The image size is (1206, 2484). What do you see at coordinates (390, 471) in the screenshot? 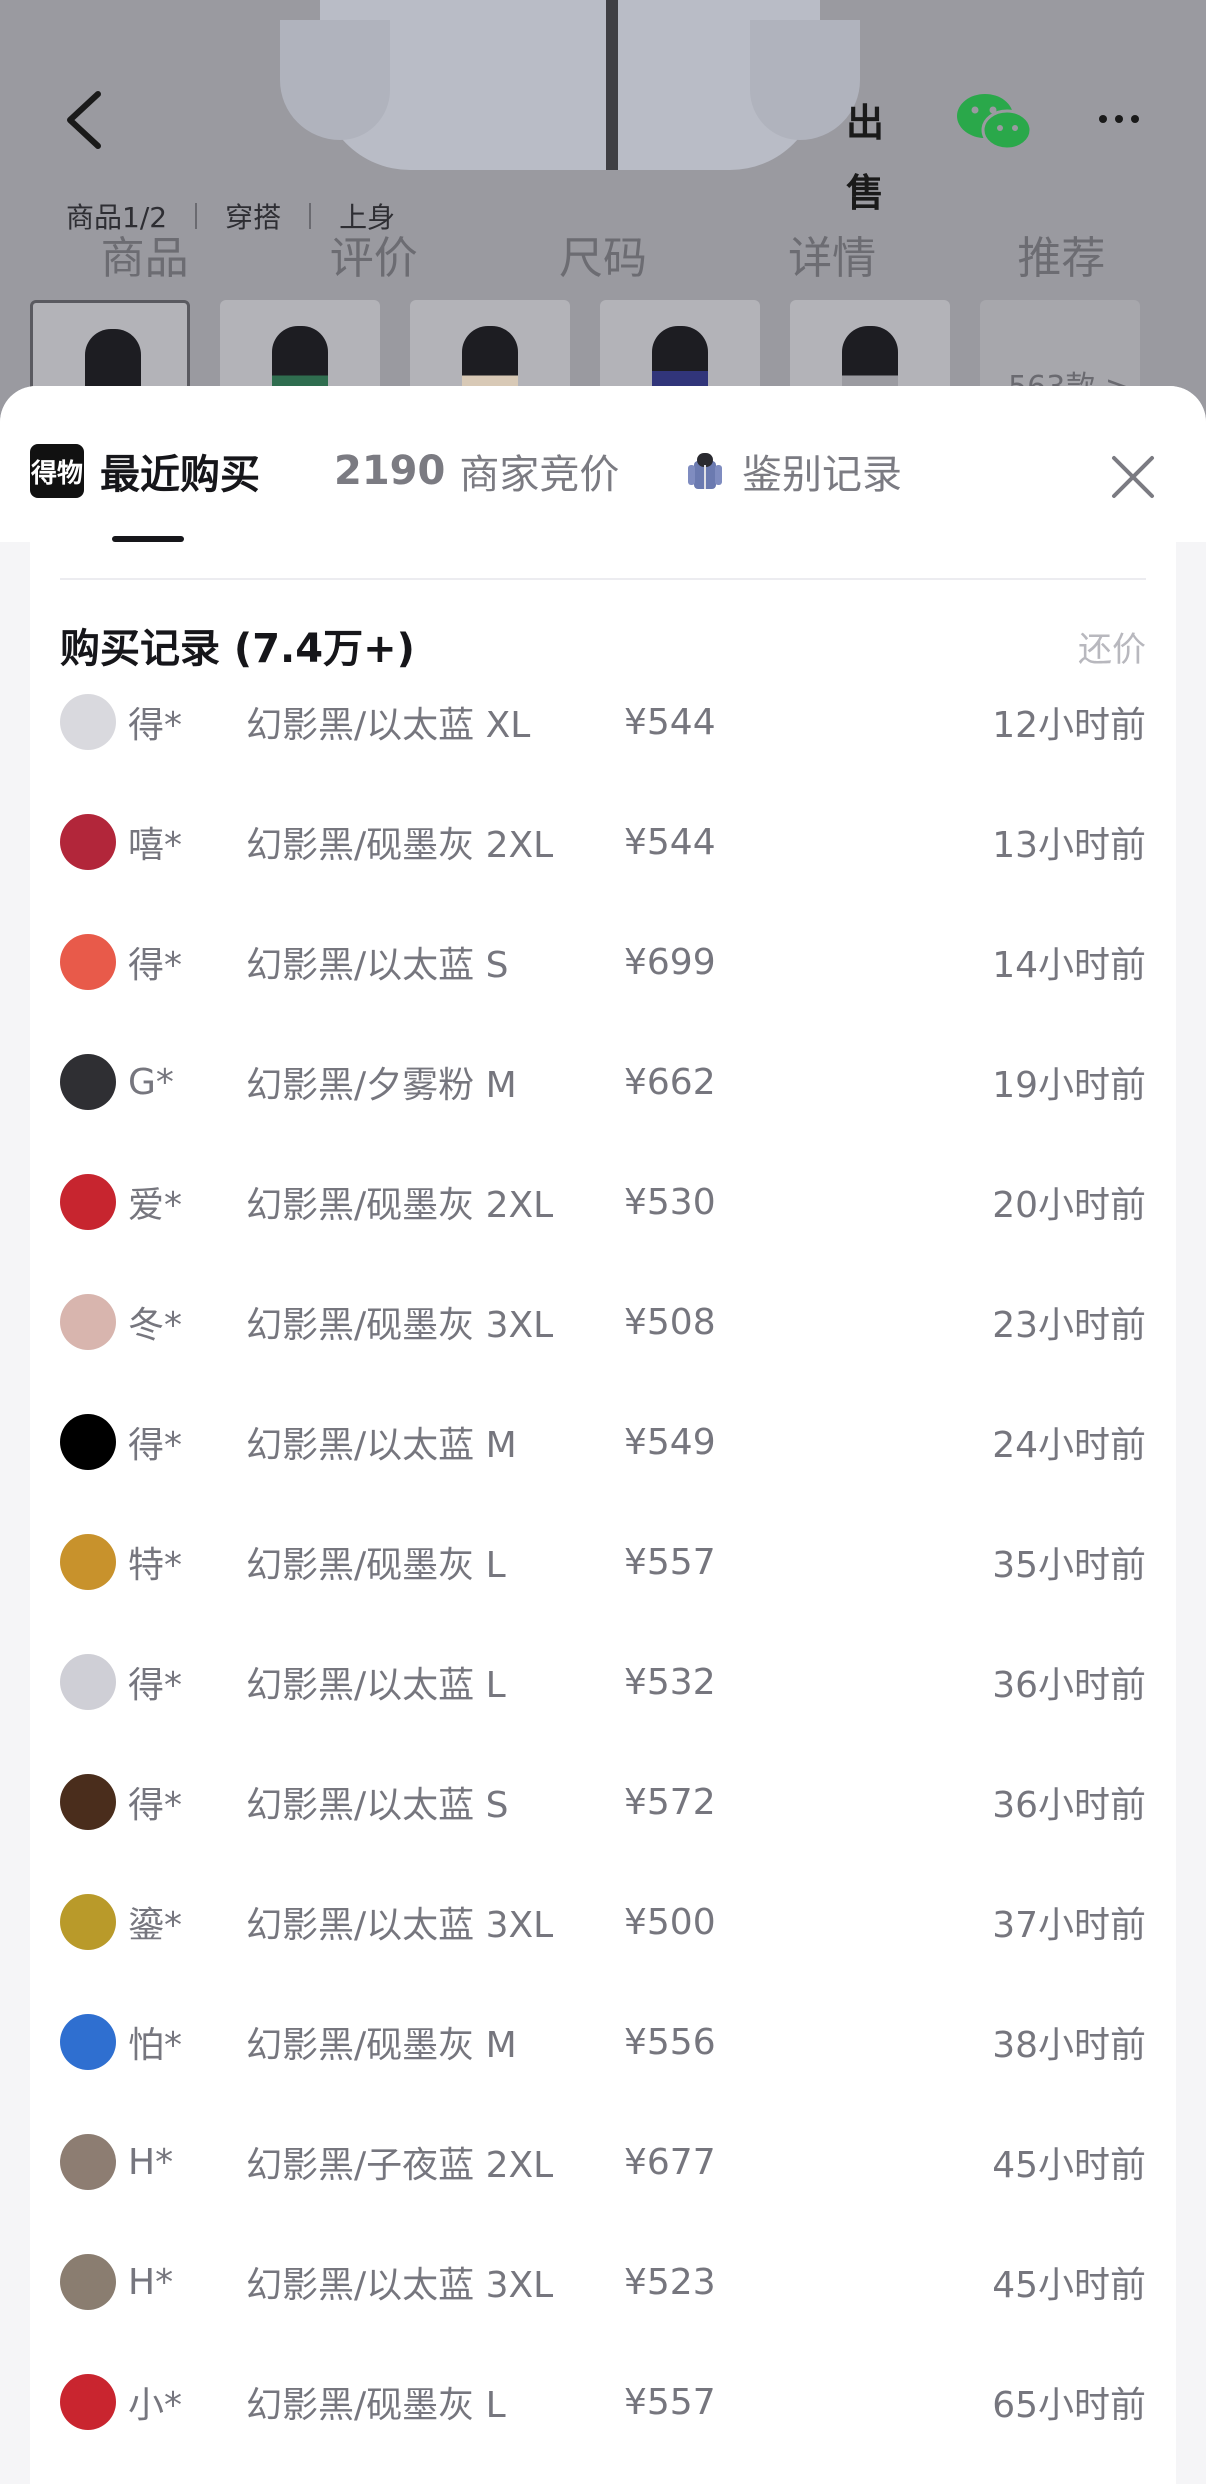
I see `bids-count: 2190` at bounding box center [390, 471].